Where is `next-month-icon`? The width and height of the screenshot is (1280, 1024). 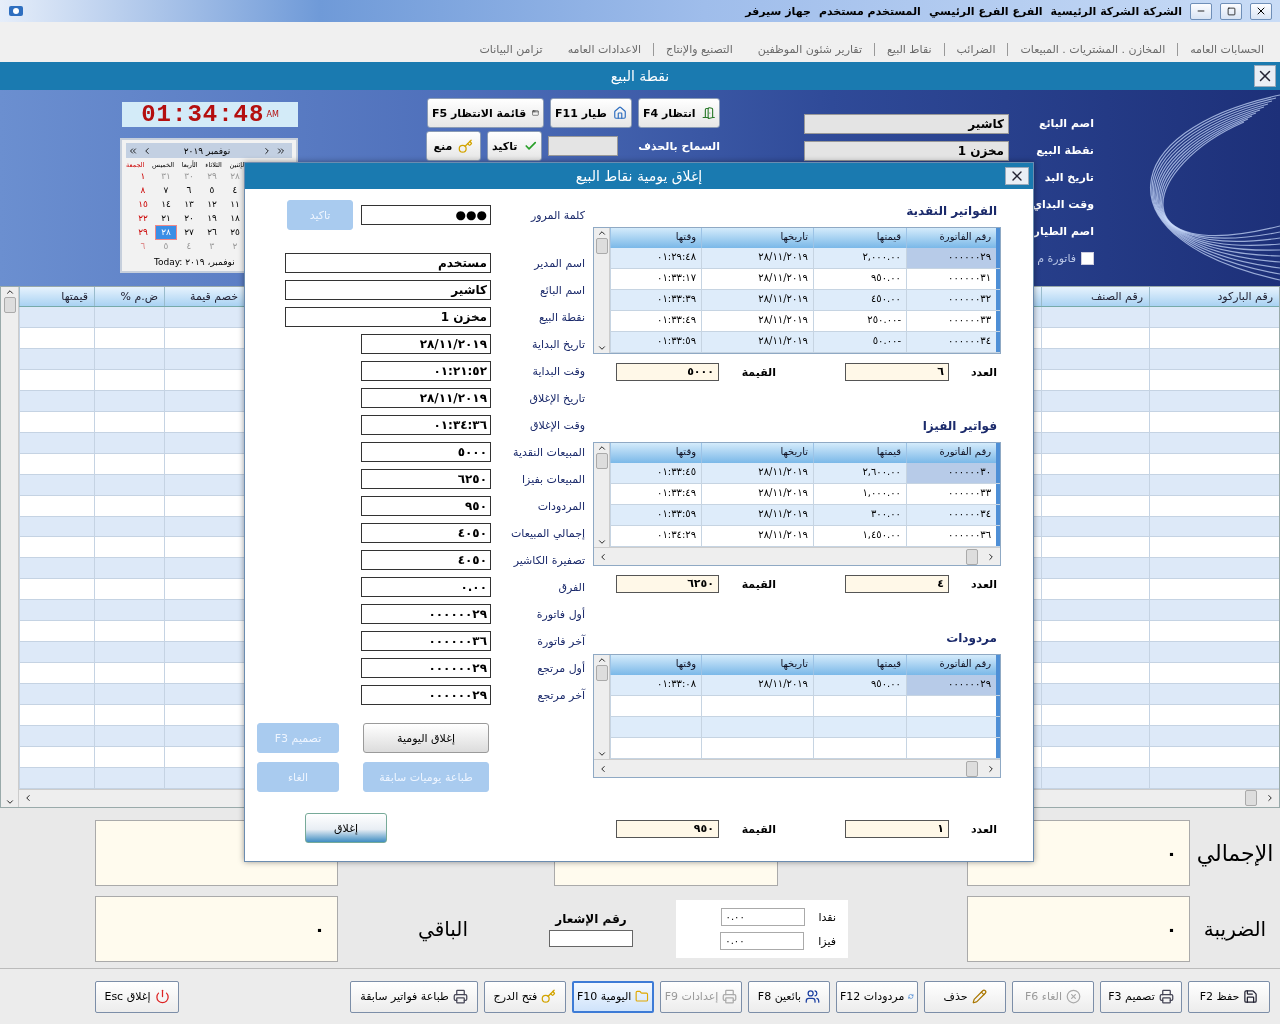 next-month-icon is located at coordinates (267, 150).